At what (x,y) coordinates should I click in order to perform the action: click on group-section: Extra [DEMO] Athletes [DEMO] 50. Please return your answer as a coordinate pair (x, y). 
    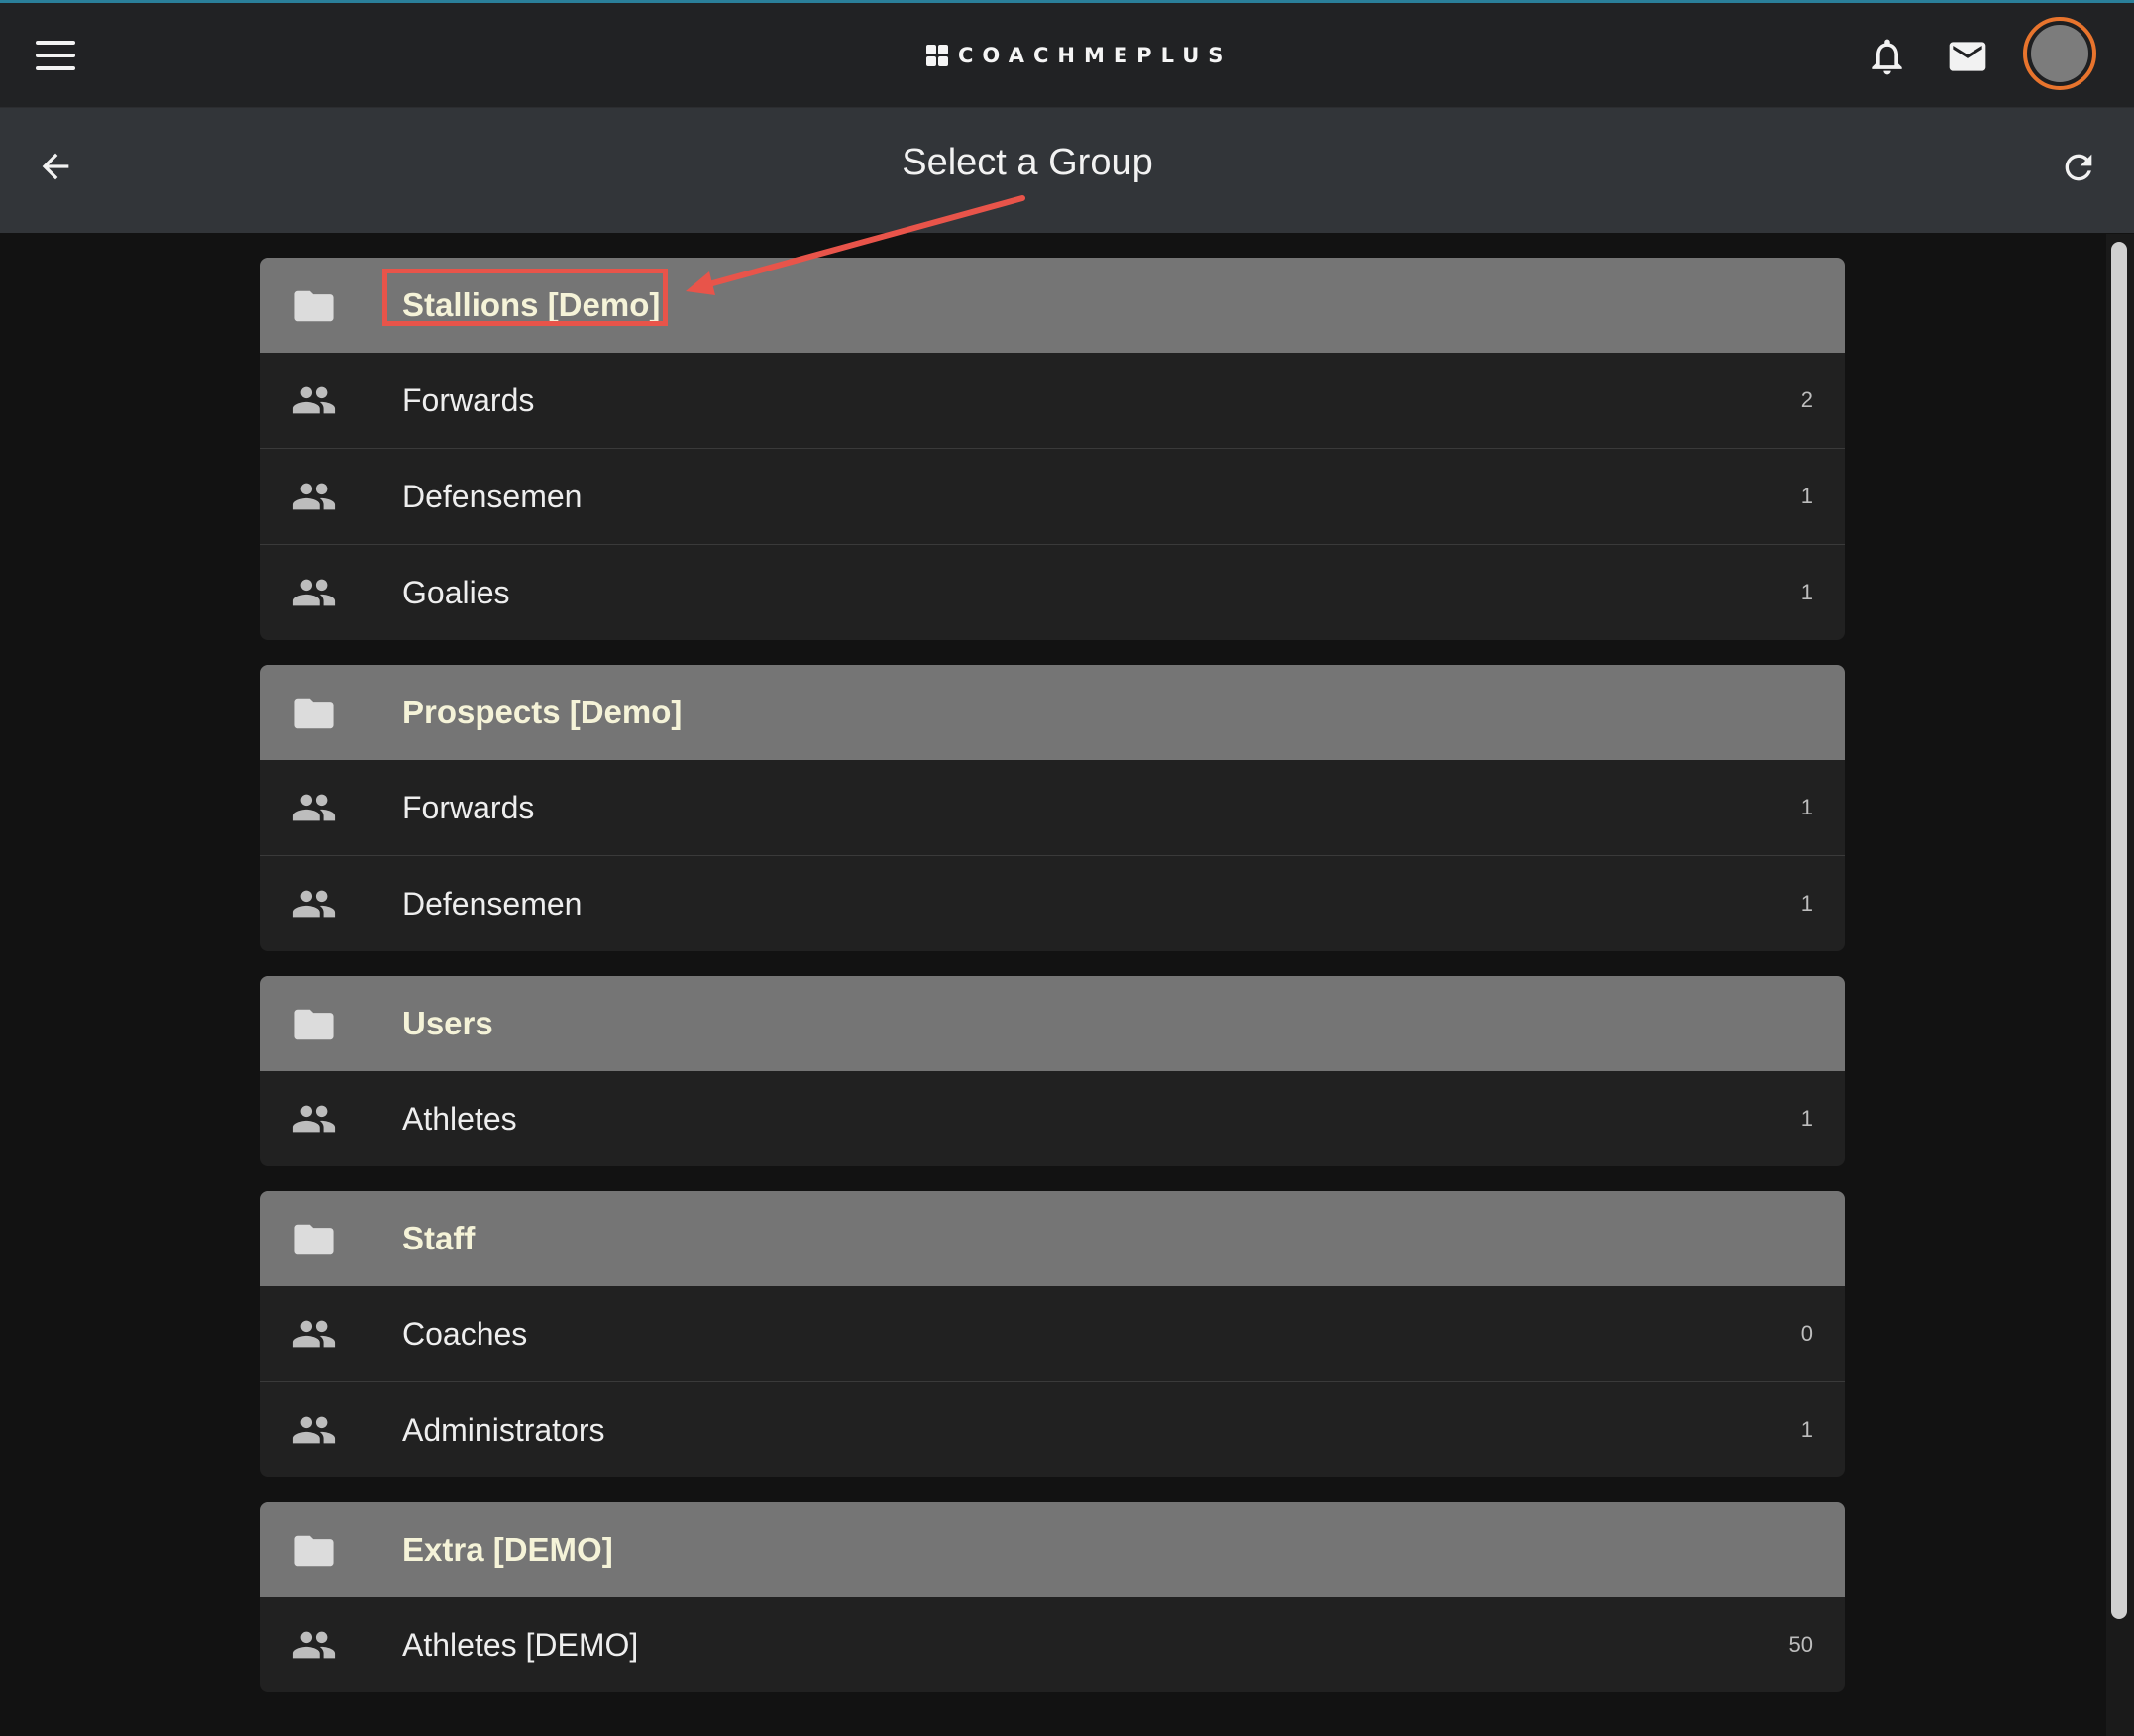
    Looking at the image, I should click on (1052, 1597).